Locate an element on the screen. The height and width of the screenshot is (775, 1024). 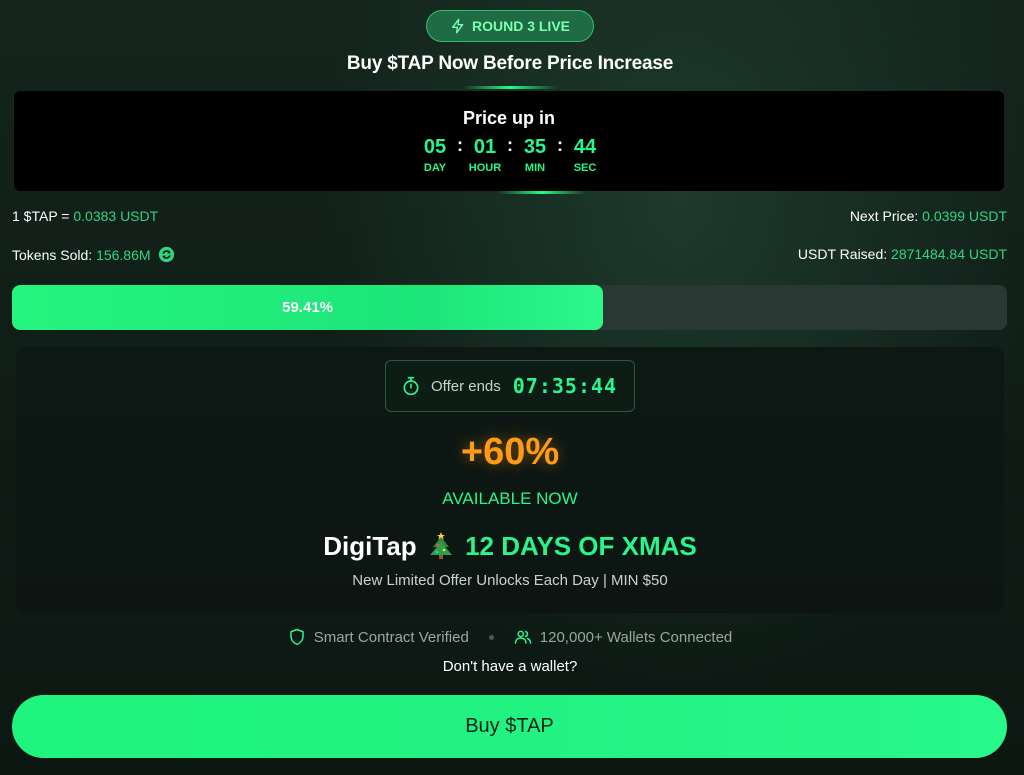
badge-label: ROUND 3 LIVE is located at coordinates (520, 26).